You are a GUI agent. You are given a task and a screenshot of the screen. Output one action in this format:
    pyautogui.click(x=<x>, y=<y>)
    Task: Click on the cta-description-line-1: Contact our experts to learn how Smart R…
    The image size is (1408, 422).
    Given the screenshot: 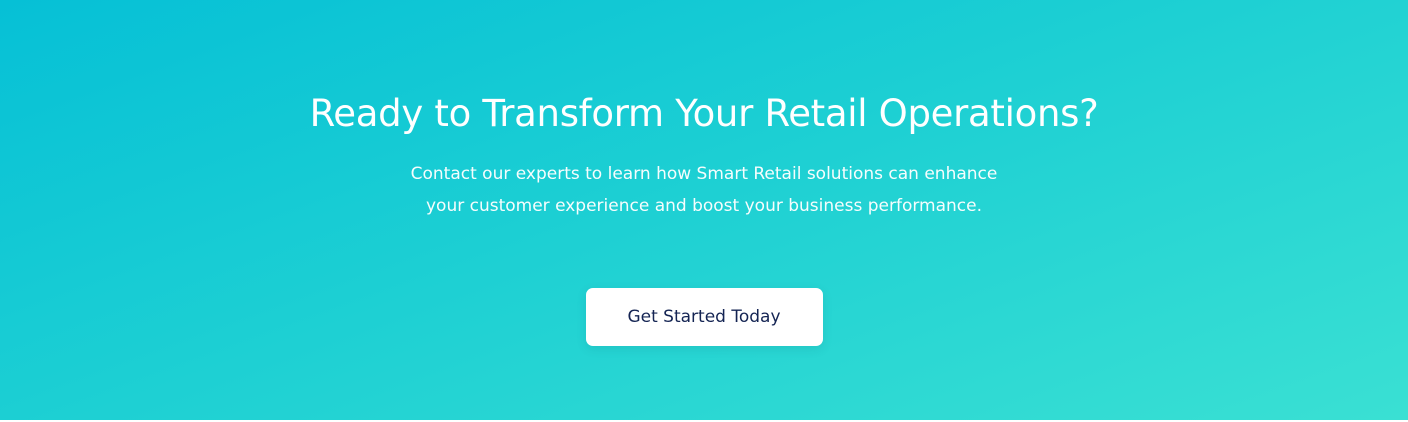 What is the action you would take?
    pyautogui.click(x=704, y=174)
    